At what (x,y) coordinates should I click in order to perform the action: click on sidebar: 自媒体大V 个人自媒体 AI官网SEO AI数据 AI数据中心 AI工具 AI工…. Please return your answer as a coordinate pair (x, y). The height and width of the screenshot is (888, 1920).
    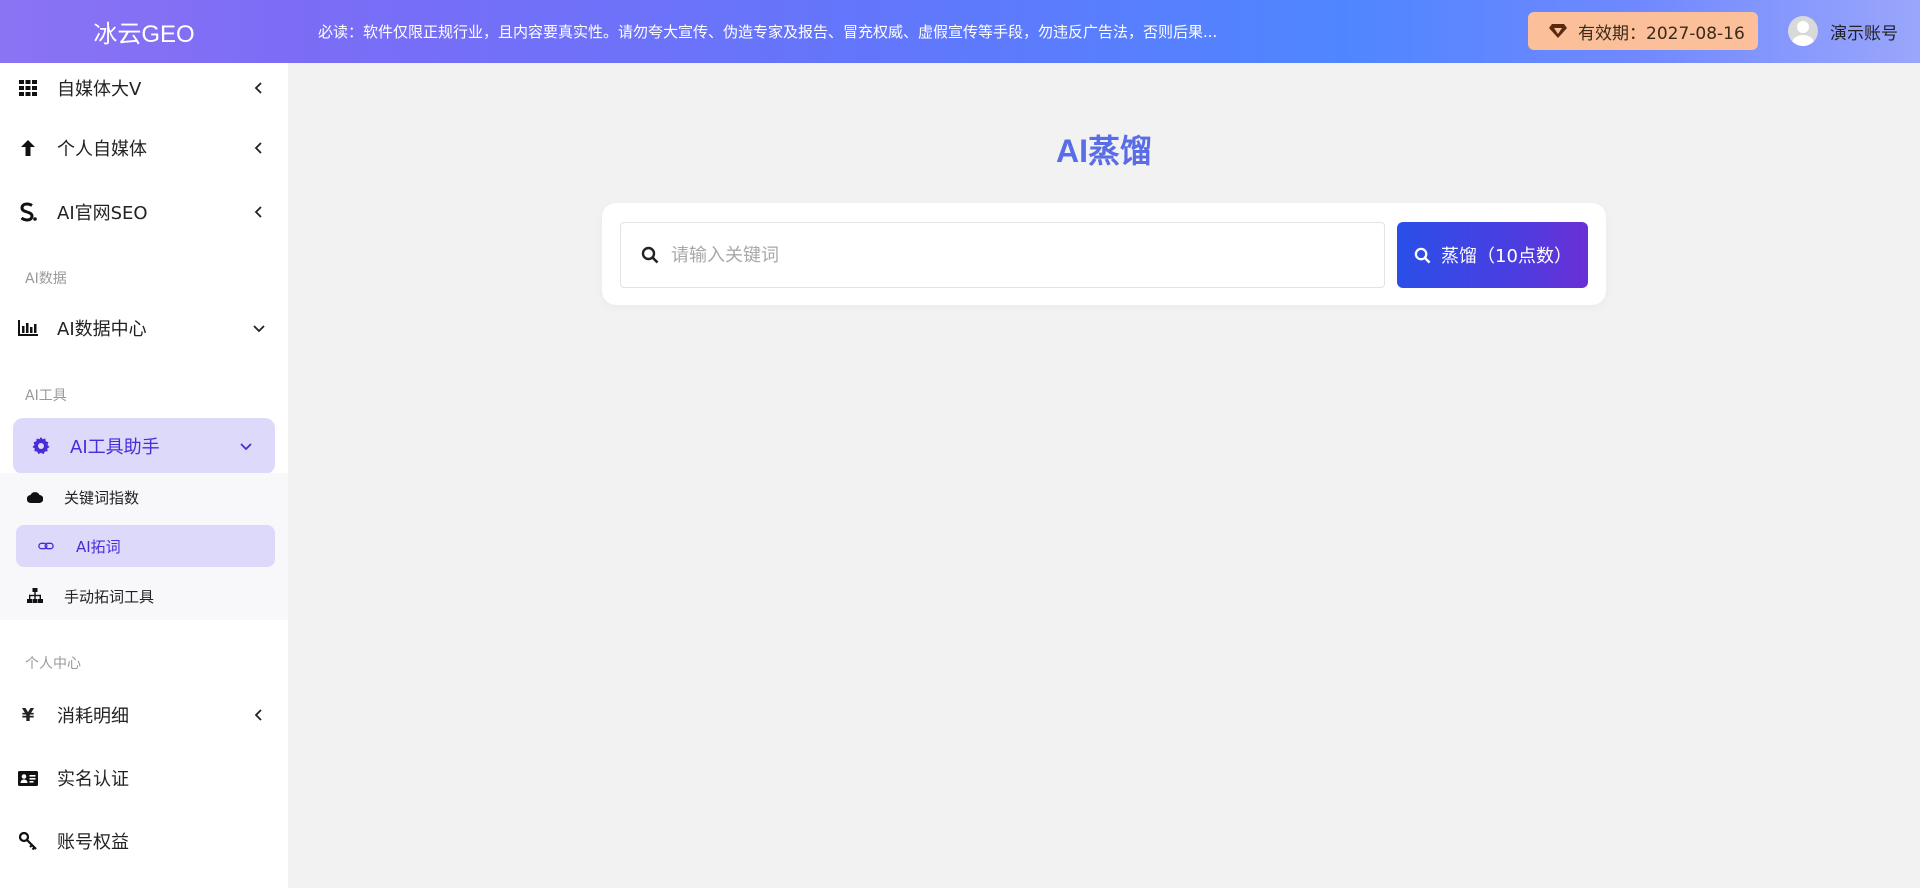
    Looking at the image, I should click on (144, 475).